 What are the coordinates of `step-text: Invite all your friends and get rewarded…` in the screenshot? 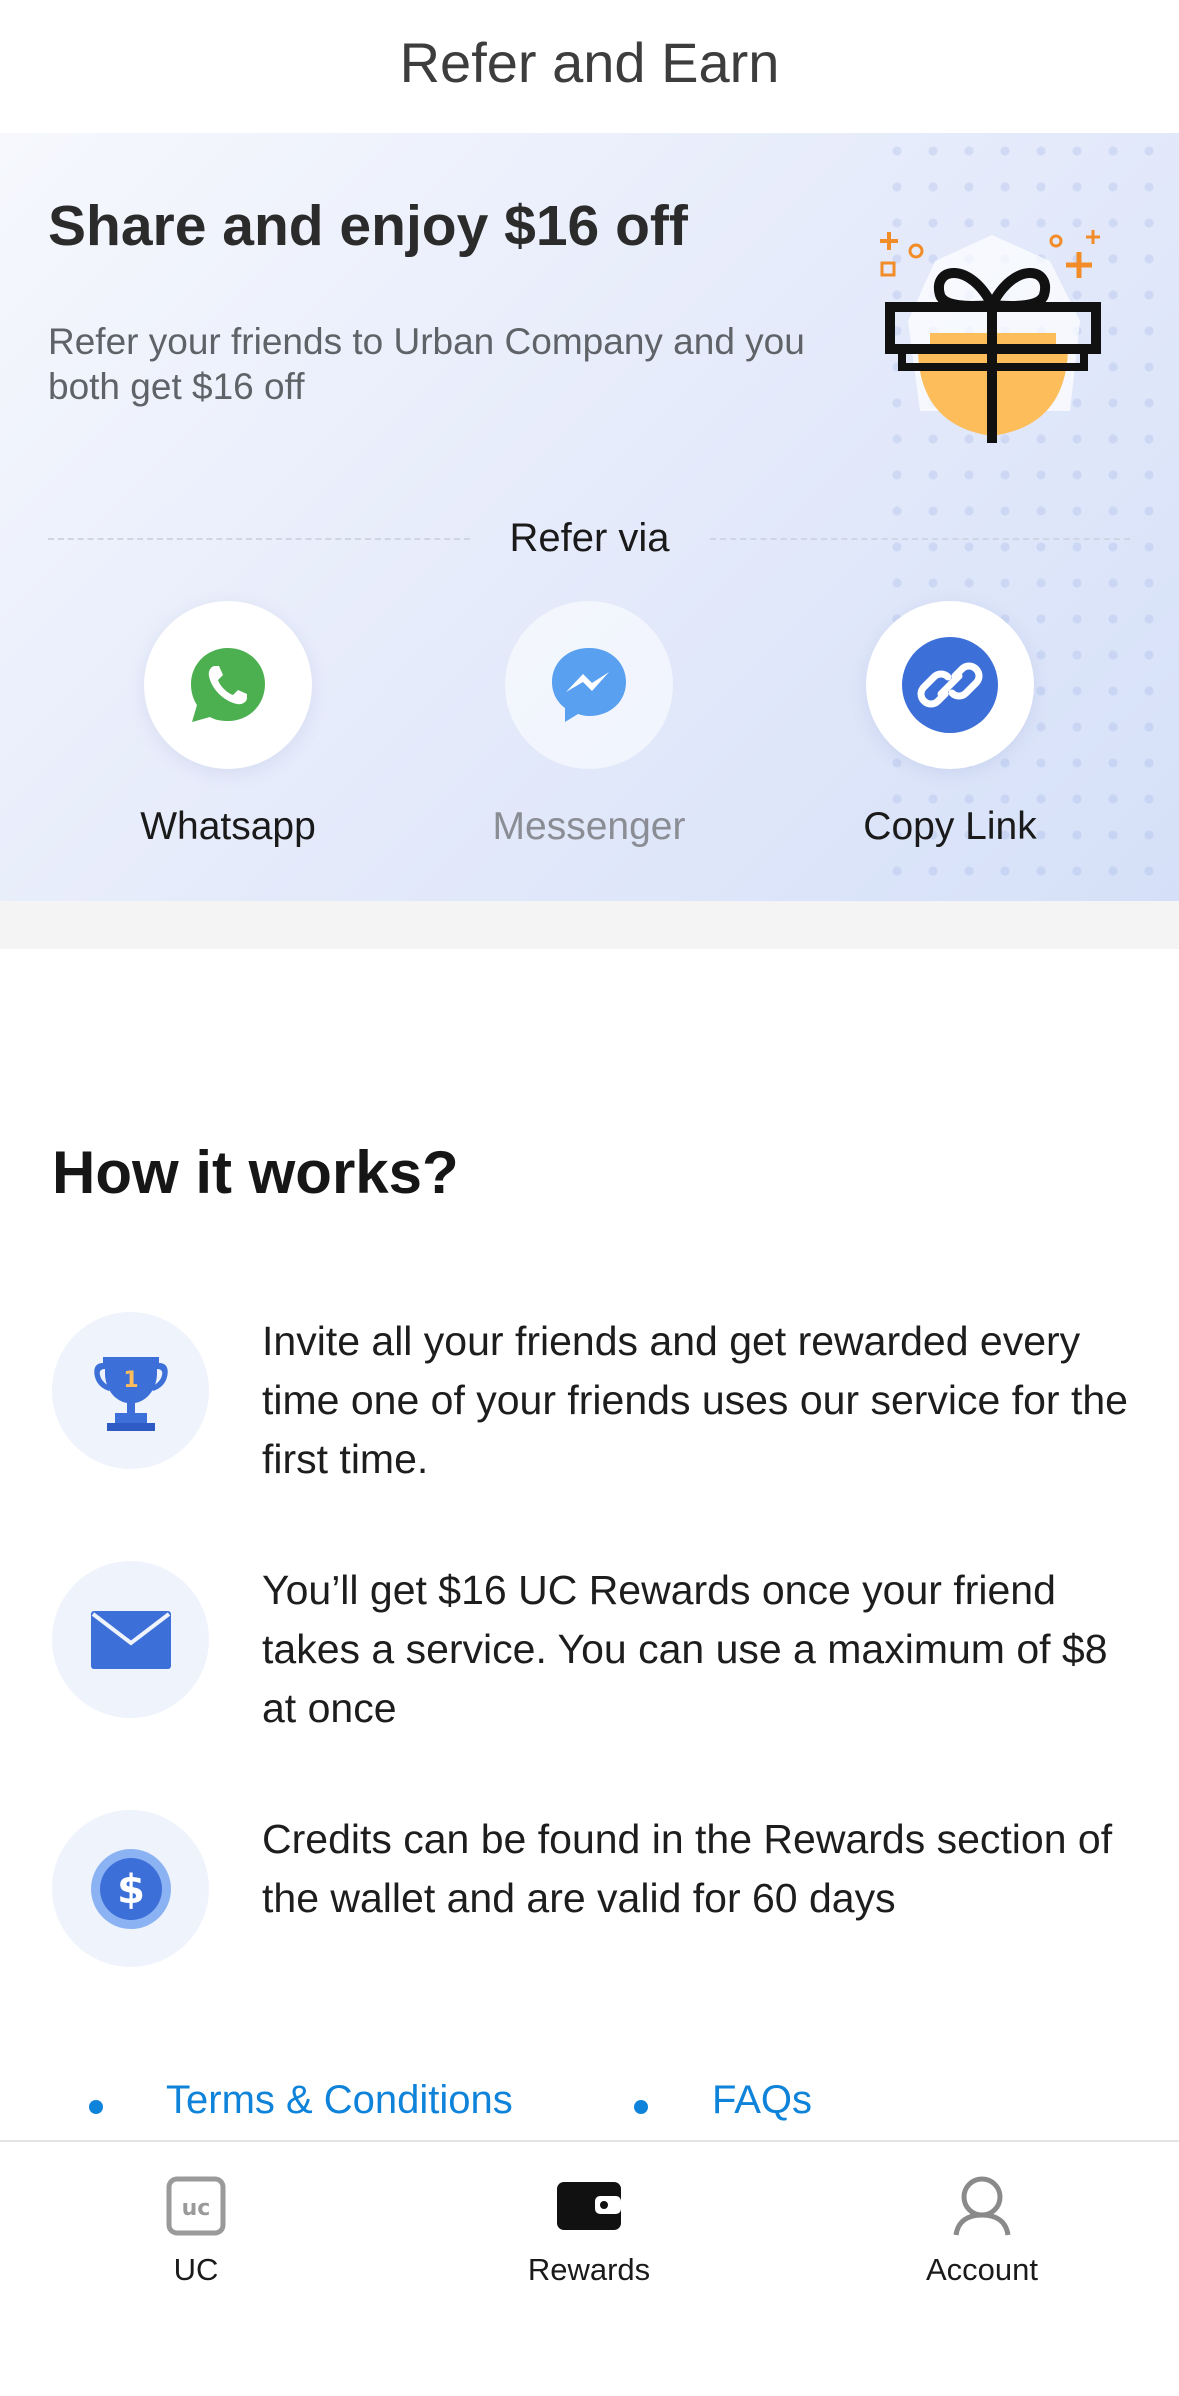 It's located at (695, 1400).